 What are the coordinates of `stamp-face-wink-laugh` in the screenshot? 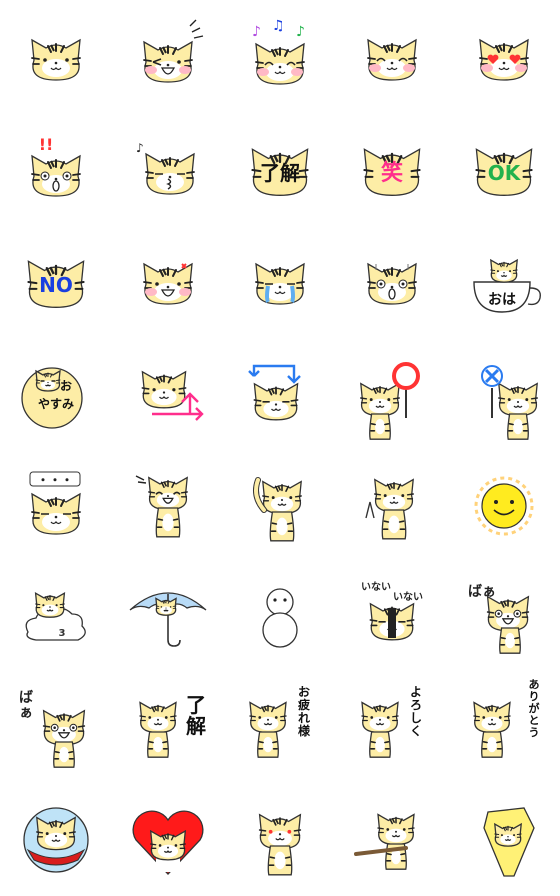 It's located at (168, 56).